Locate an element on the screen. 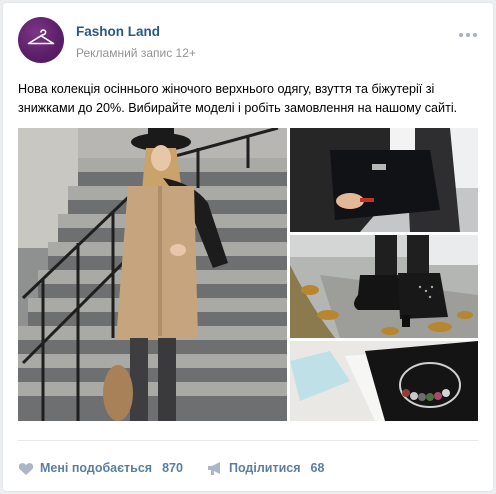 Image resolution: width=496 pixels, height=494 pixels. share-button: Поділитися 68 is located at coordinates (265, 468).